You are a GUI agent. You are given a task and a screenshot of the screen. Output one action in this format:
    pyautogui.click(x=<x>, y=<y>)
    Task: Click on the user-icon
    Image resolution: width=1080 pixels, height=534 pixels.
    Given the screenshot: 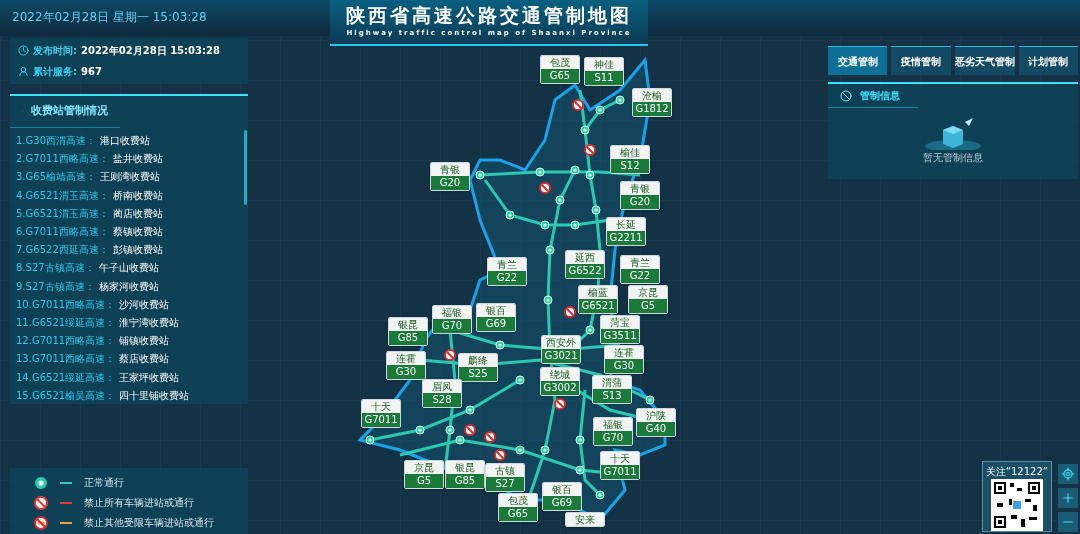 What is the action you would take?
    pyautogui.click(x=23, y=71)
    